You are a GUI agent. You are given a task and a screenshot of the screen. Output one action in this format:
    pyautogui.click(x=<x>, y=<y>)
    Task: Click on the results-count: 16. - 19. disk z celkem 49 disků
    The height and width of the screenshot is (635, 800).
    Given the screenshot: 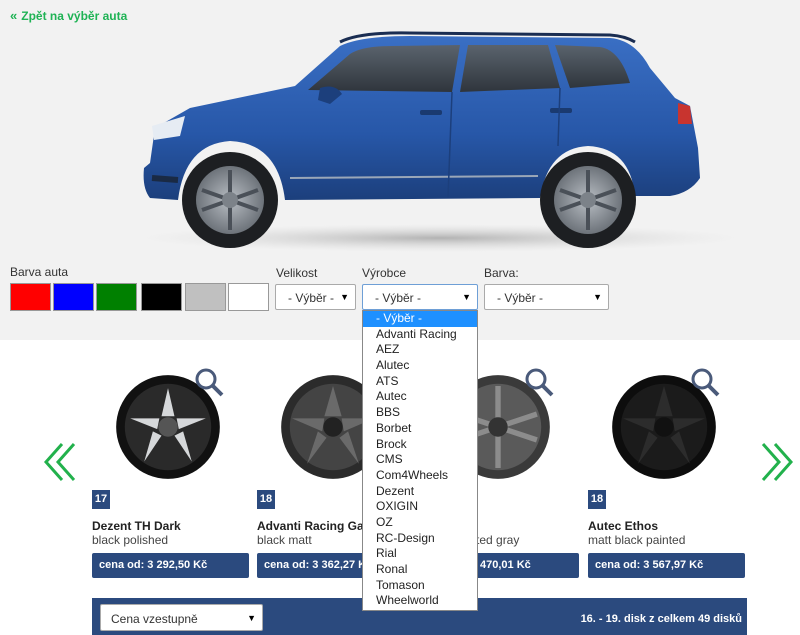 What is the action you would take?
    pyautogui.click(x=661, y=619)
    